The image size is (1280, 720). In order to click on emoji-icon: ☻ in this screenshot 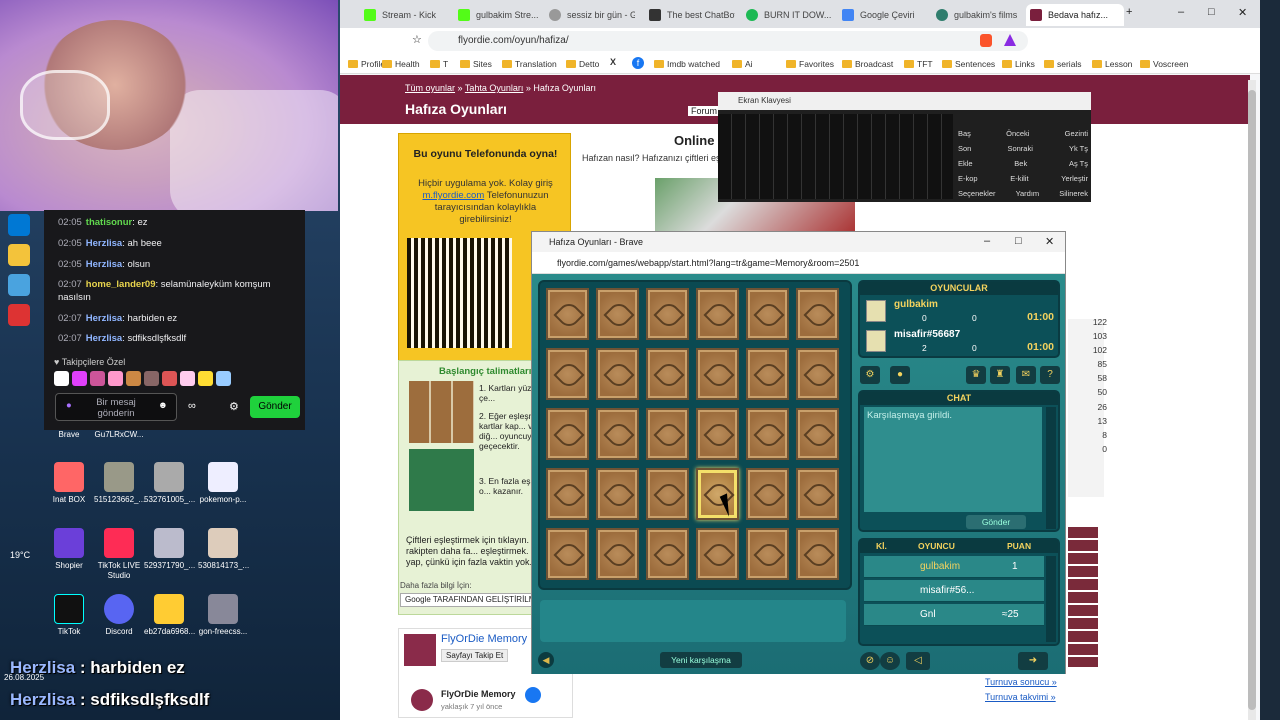, I will do `click(163, 405)`.